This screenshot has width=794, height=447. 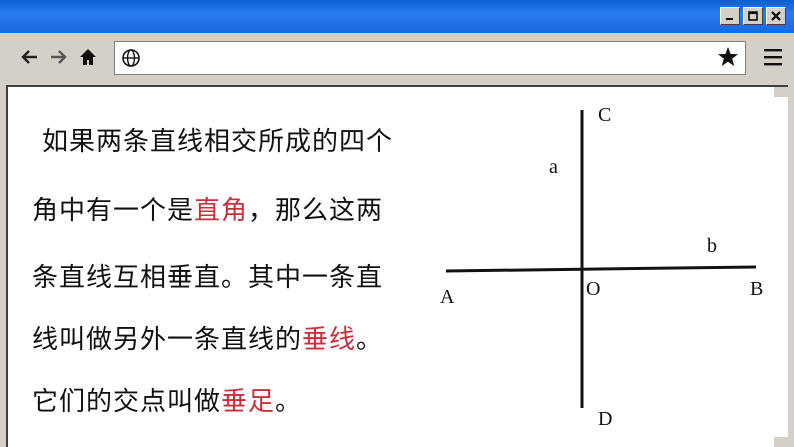 I want to click on line5-text-a: 它们的交点叫做, so click(x=127, y=402).